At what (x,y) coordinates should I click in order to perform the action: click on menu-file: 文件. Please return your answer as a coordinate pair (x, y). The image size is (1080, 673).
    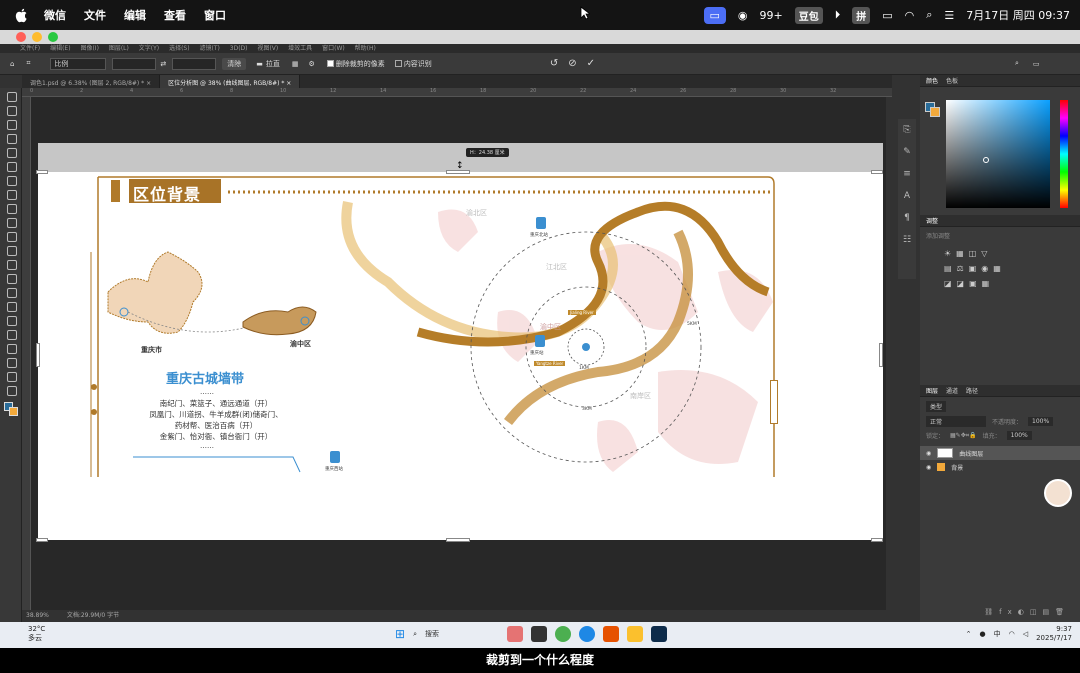
    Looking at the image, I should click on (95, 15).